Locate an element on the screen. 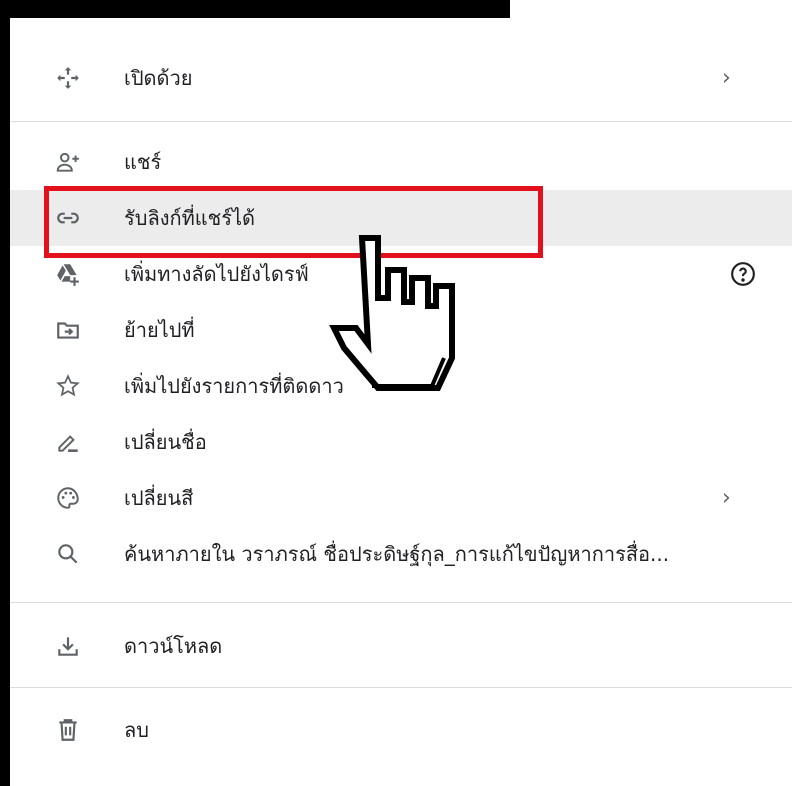 The image size is (792, 786). menu-item-add-shortcut-to-drive: เพิ่มทางลัดไปยังไดรฟ์ is located at coordinates (401, 274).